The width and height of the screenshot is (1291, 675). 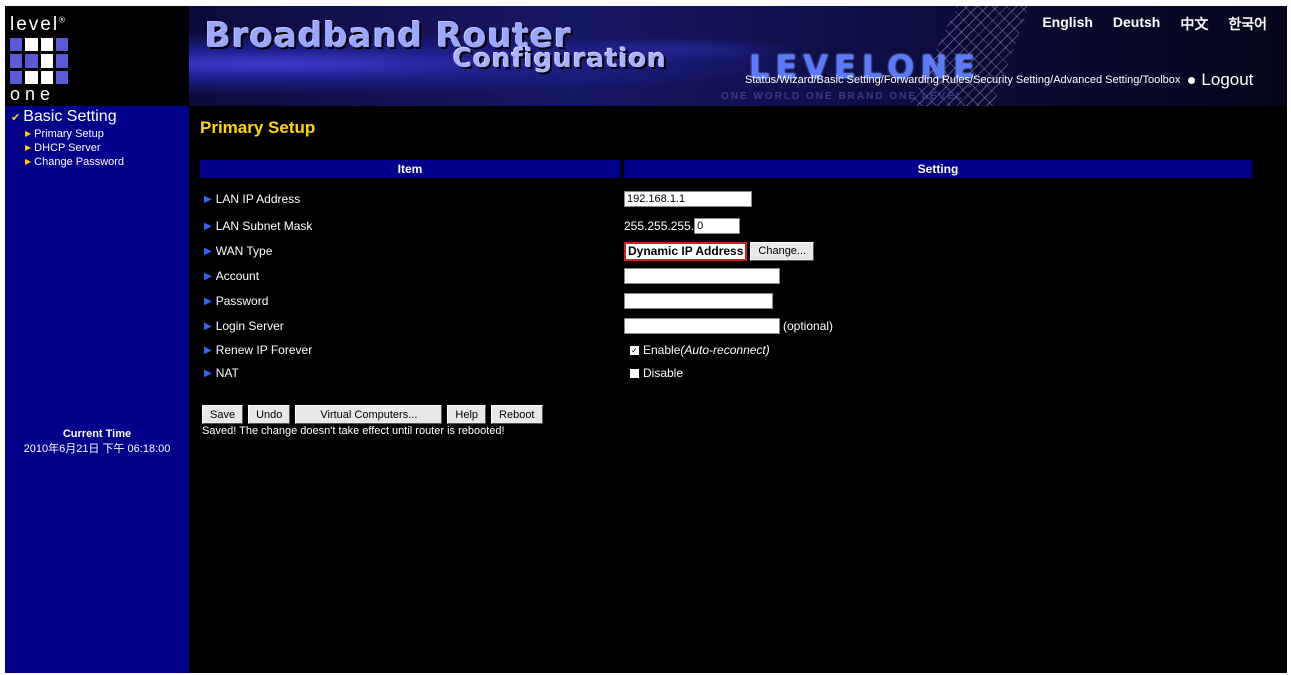 What do you see at coordinates (726, 373) in the screenshot?
I see `table-row: ▶ NAT Disable` at bounding box center [726, 373].